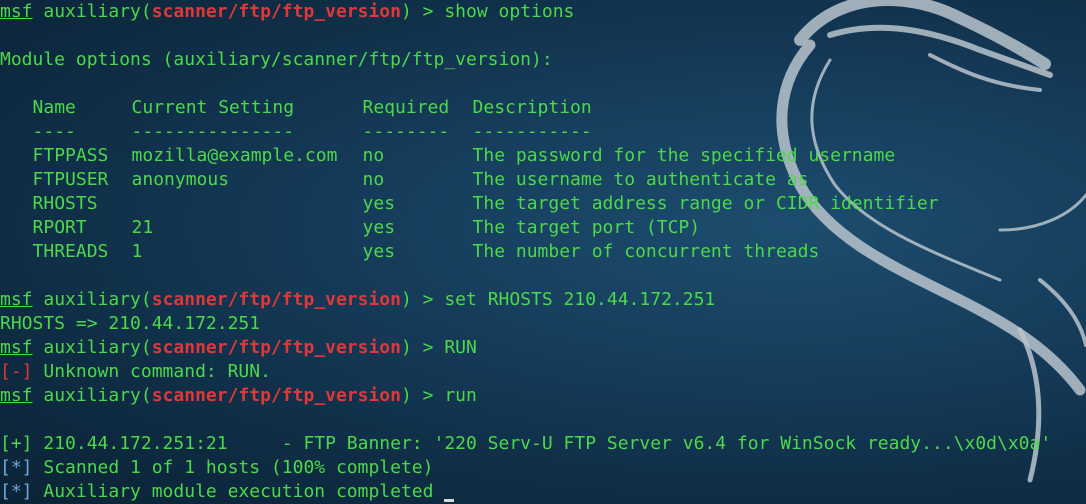 The image size is (1086, 504). Describe the element at coordinates (233, 467) in the screenshot. I see `scanned-text: Scanned 1 of 1 hosts (100% complete)` at that location.